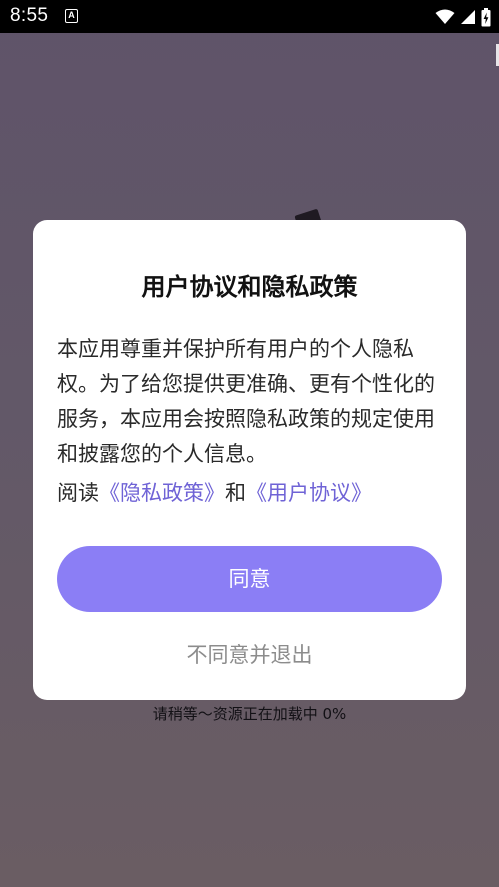 The image size is (499, 887). What do you see at coordinates (29, 15) in the screenshot?
I see `status-time: 8:55` at bounding box center [29, 15].